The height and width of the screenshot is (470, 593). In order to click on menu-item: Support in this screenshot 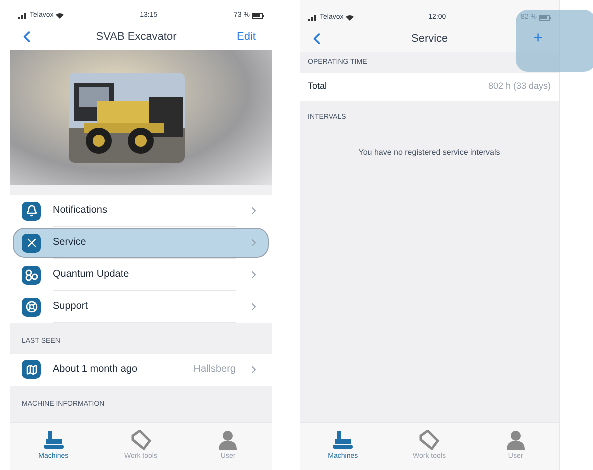, I will do `click(141, 307)`.